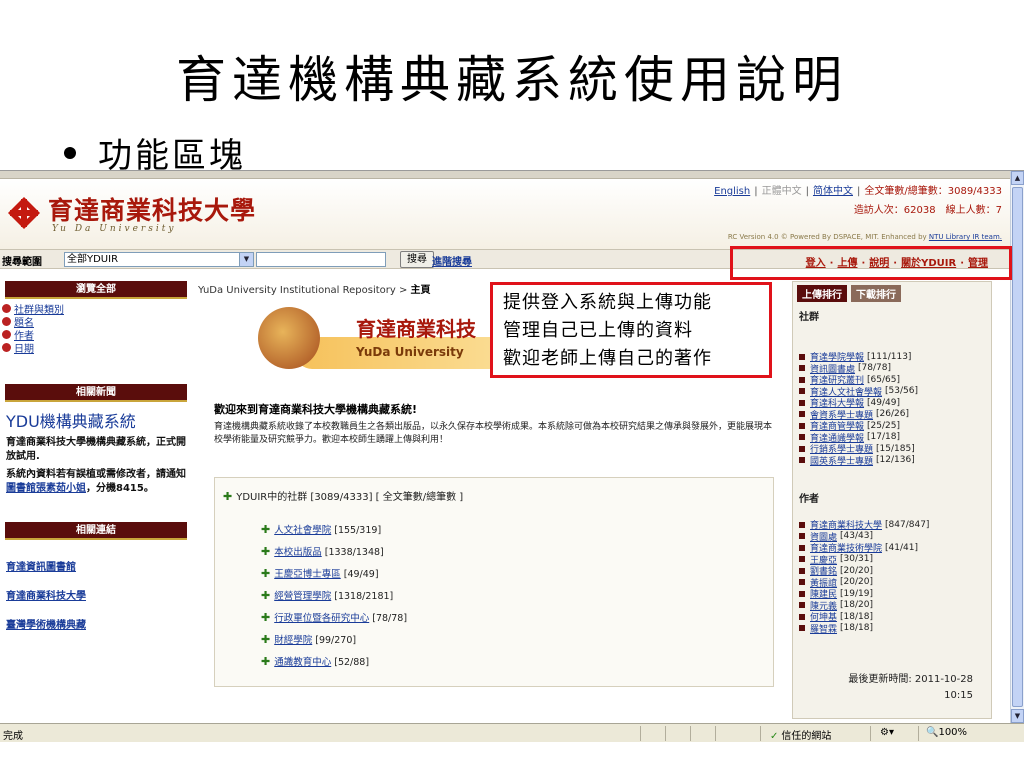 This screenshot has height=768, width=1024. I want to click on link-yuda-library: 育達資訊圖書館, so click(96, 565).